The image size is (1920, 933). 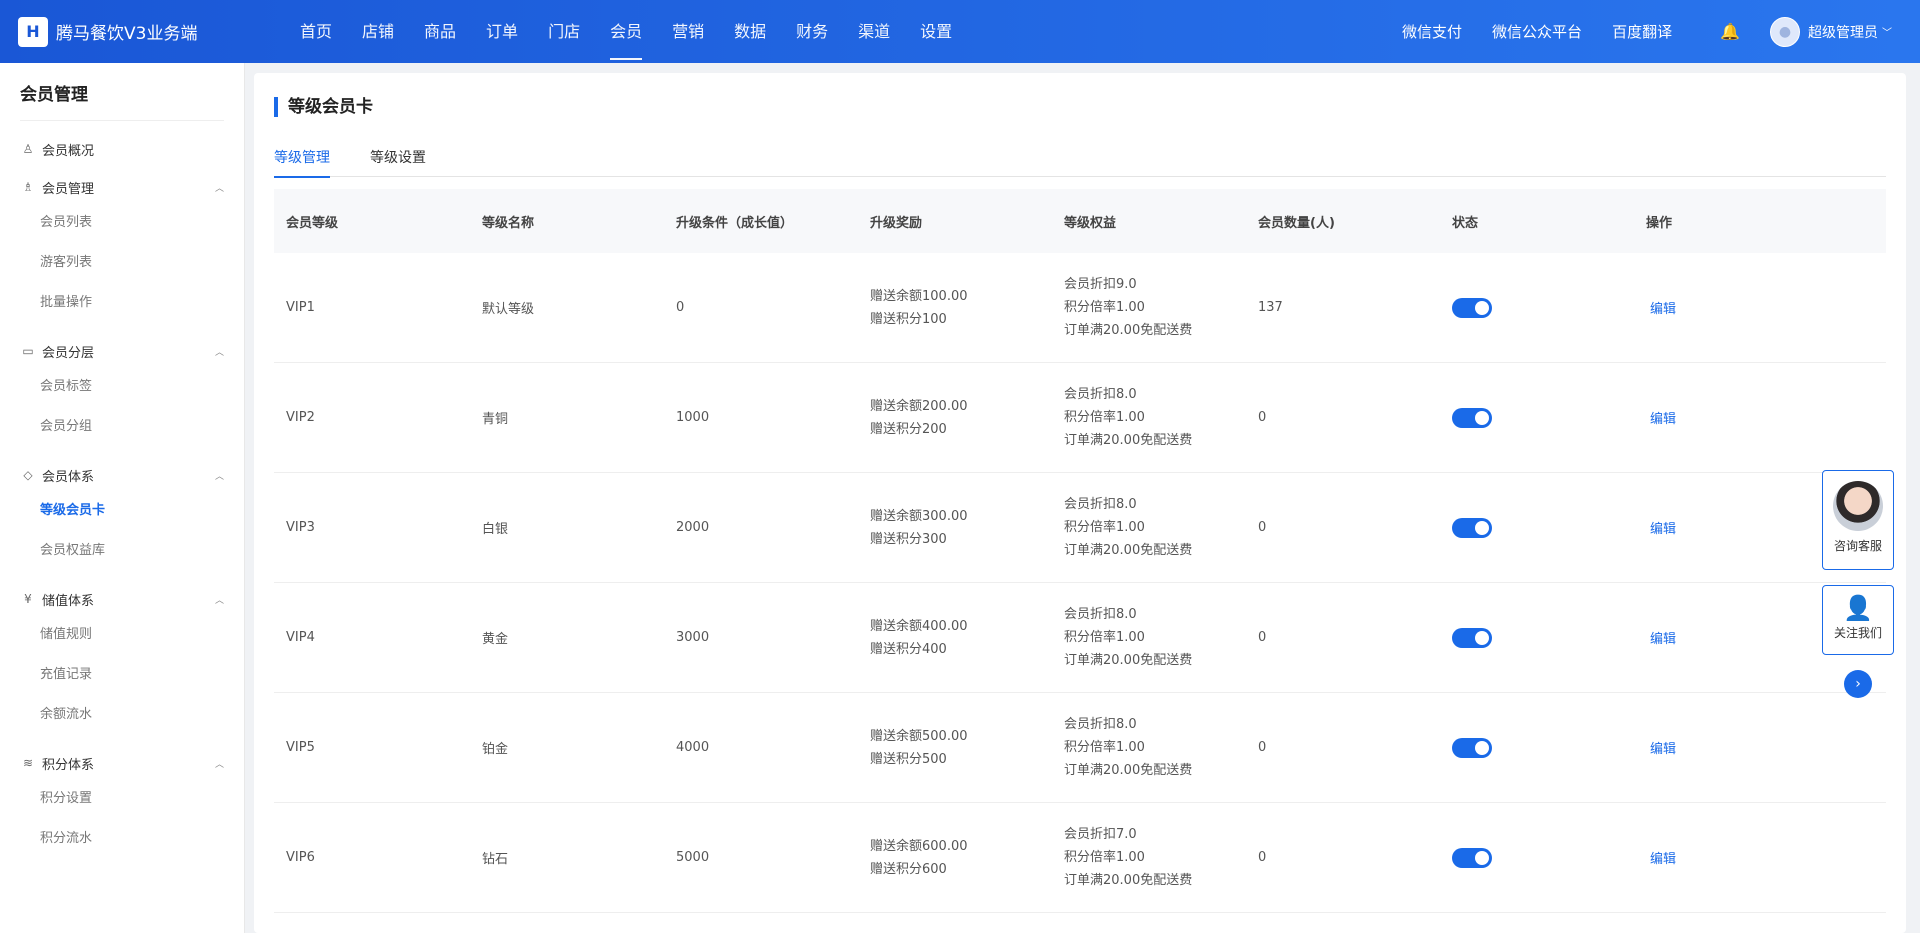 I want to click on sidebar-subitems: 会员列表 游客列表 批量操作, so click(x=122, y=263).